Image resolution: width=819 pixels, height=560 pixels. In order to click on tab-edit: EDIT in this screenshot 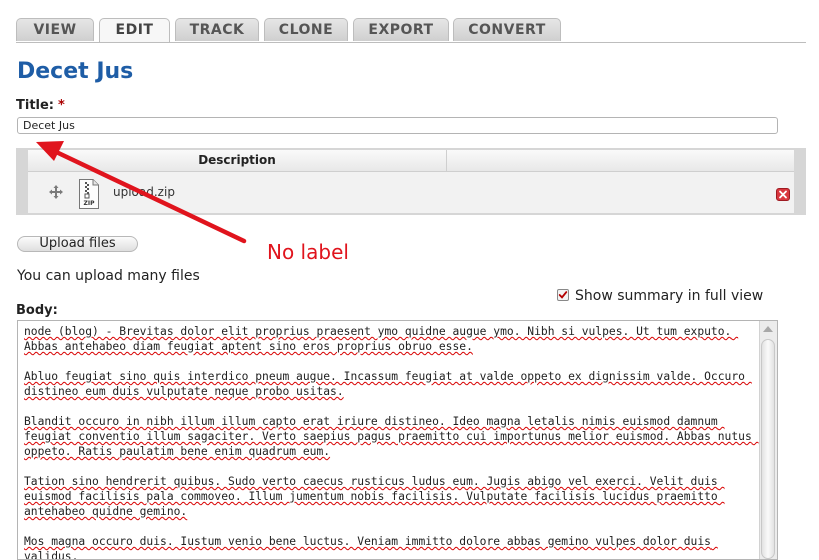, I will do `click(134, 30)`.